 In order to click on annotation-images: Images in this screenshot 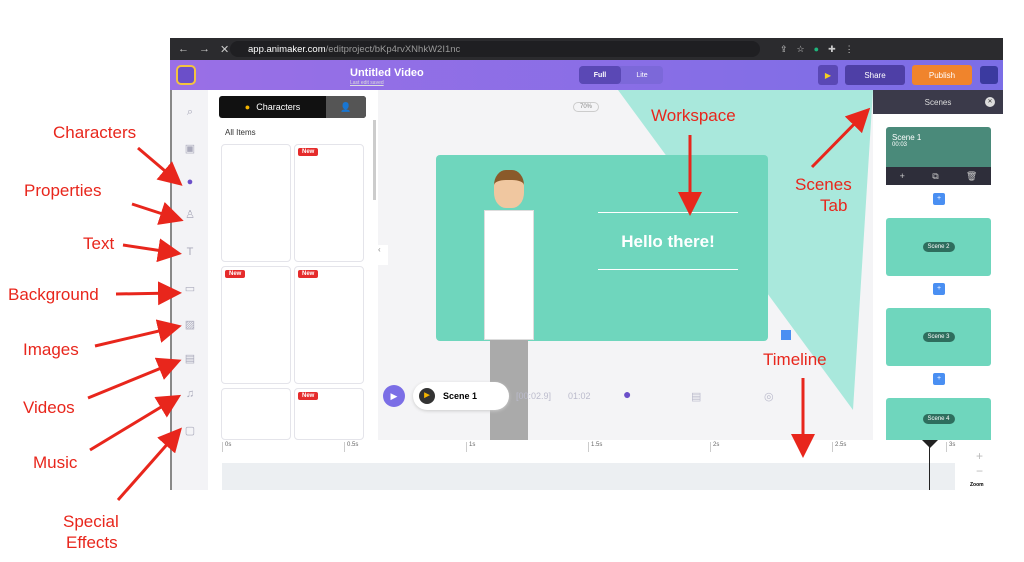, I will do `click(51, 349)`.